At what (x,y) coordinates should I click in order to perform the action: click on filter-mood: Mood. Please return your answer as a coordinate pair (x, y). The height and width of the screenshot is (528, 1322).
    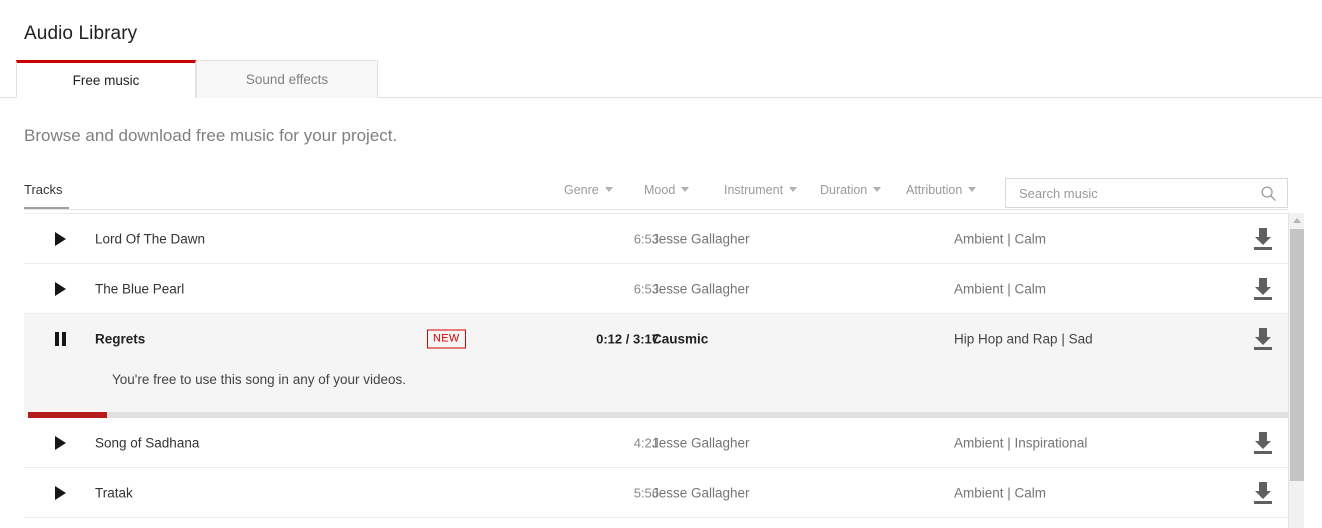
    Looking at the image, I should click on (667, 190).